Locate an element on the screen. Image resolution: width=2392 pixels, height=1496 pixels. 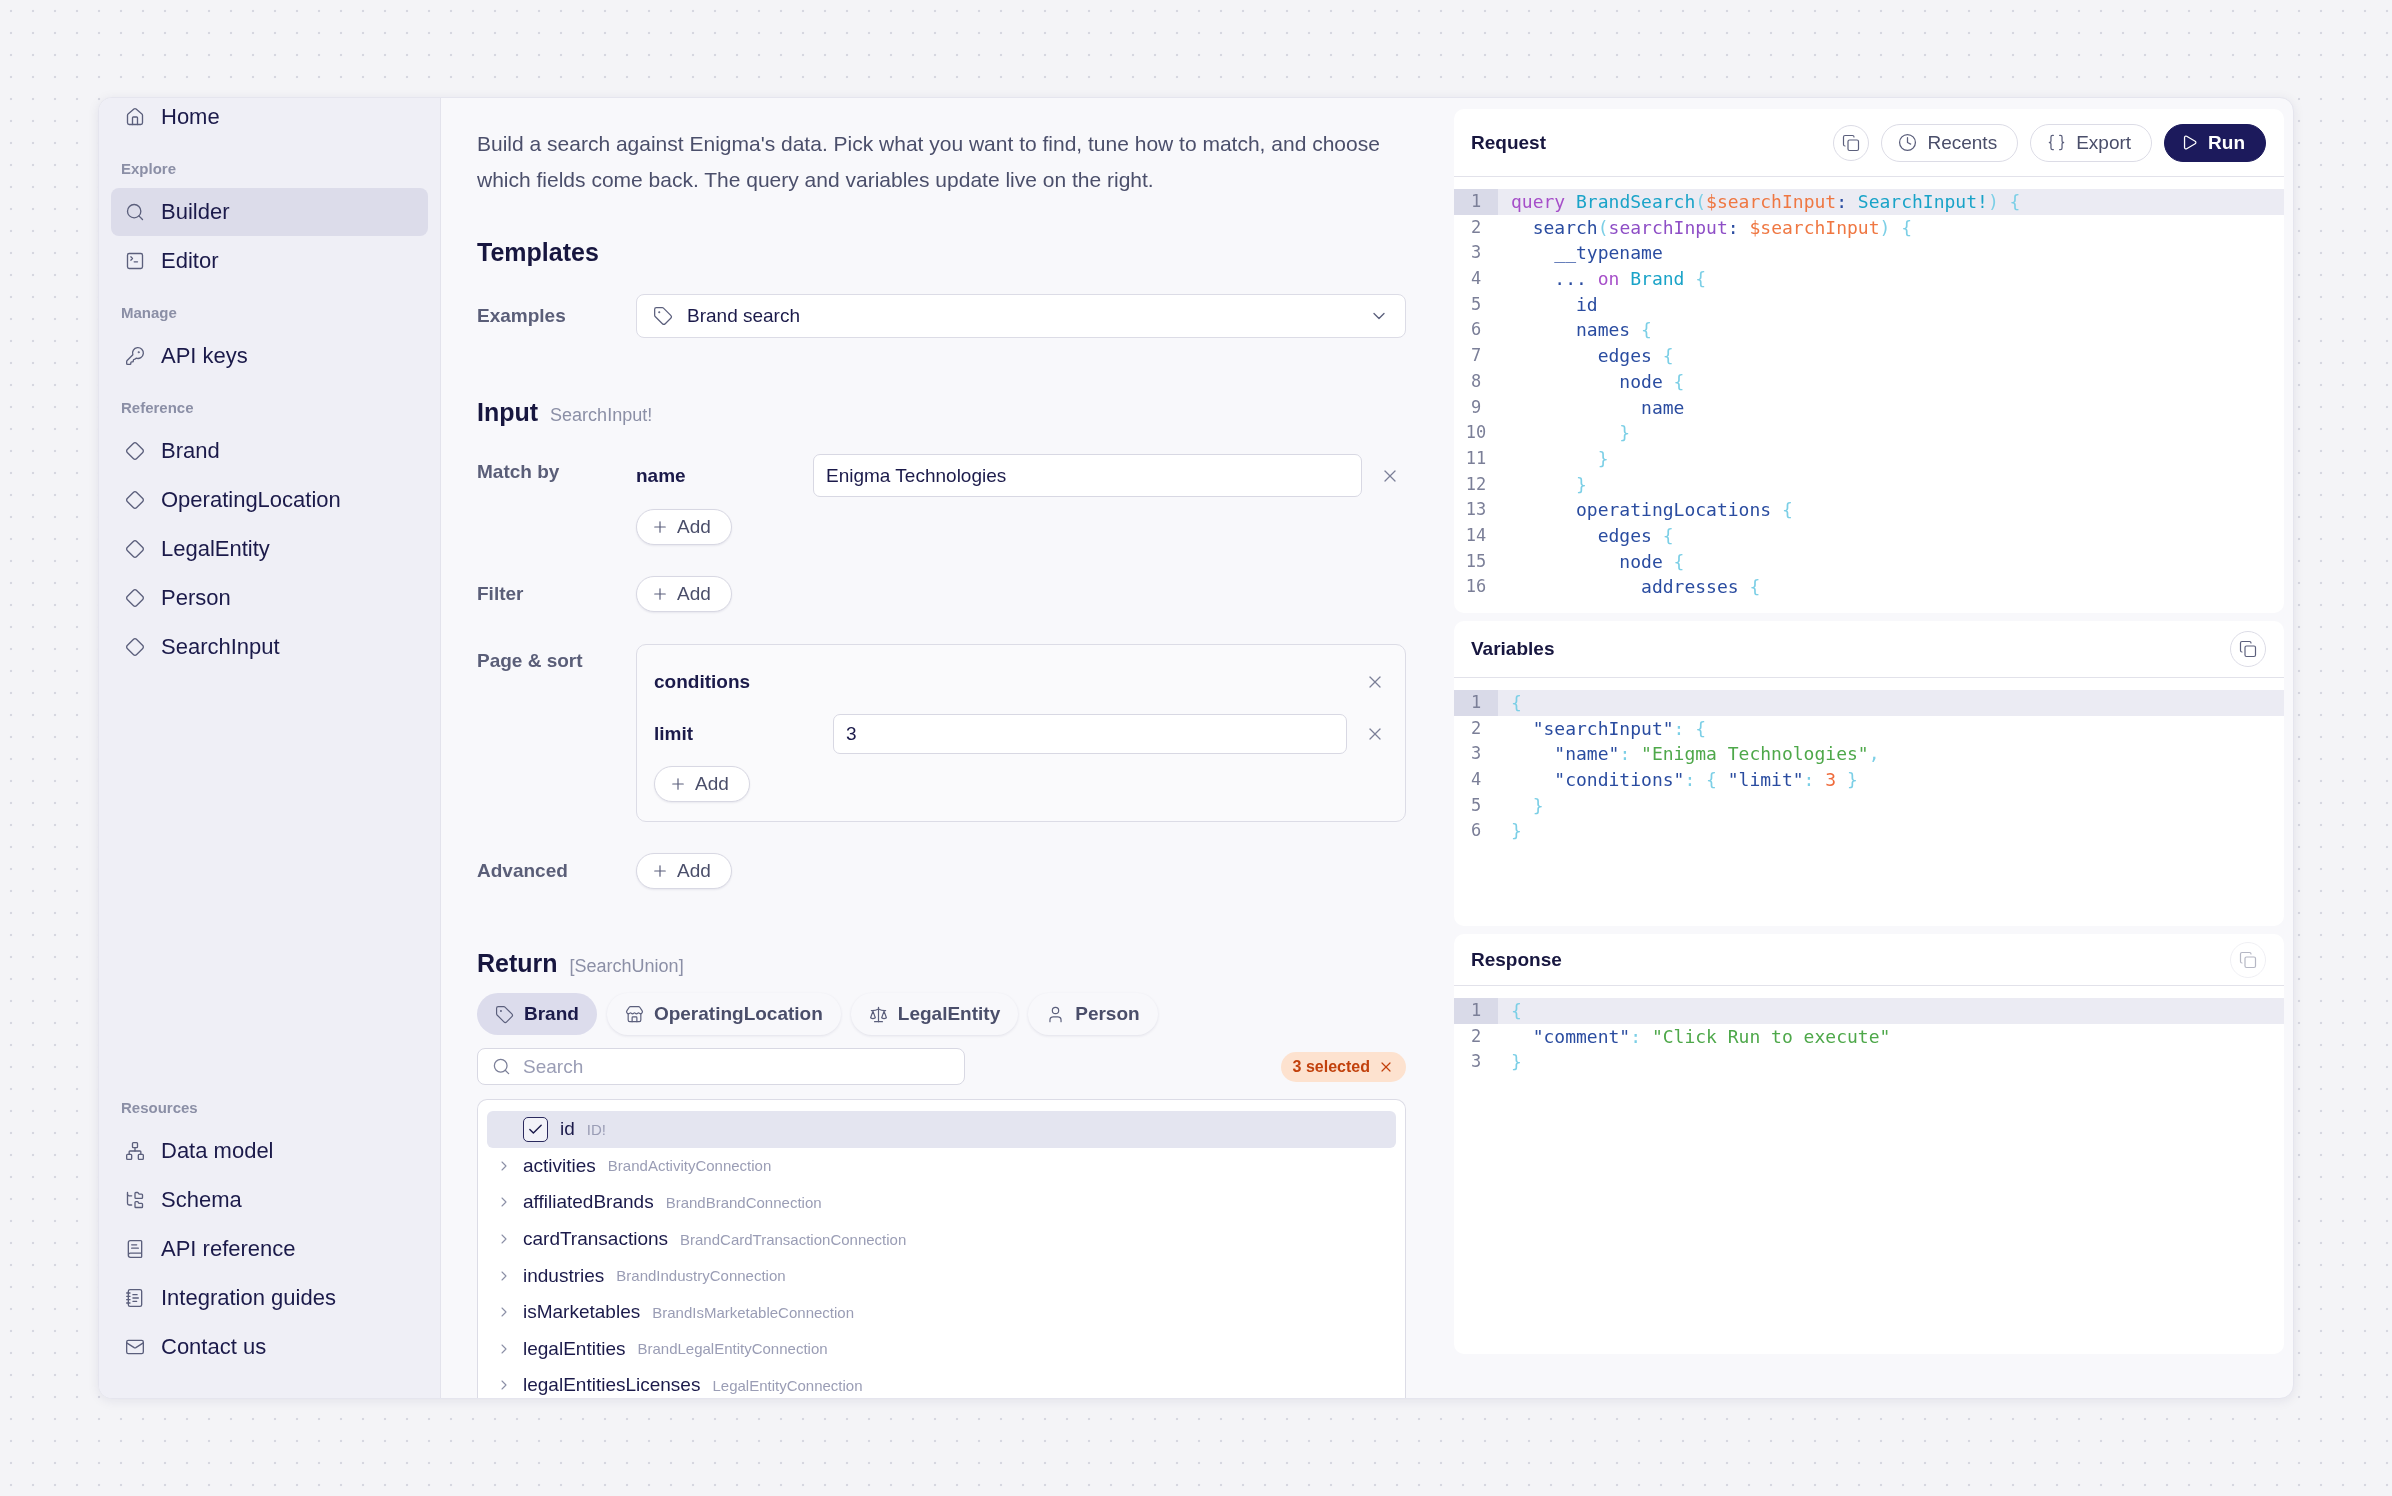
field-type: BrandIndustryConnection is located at coordinates (701, 1276).